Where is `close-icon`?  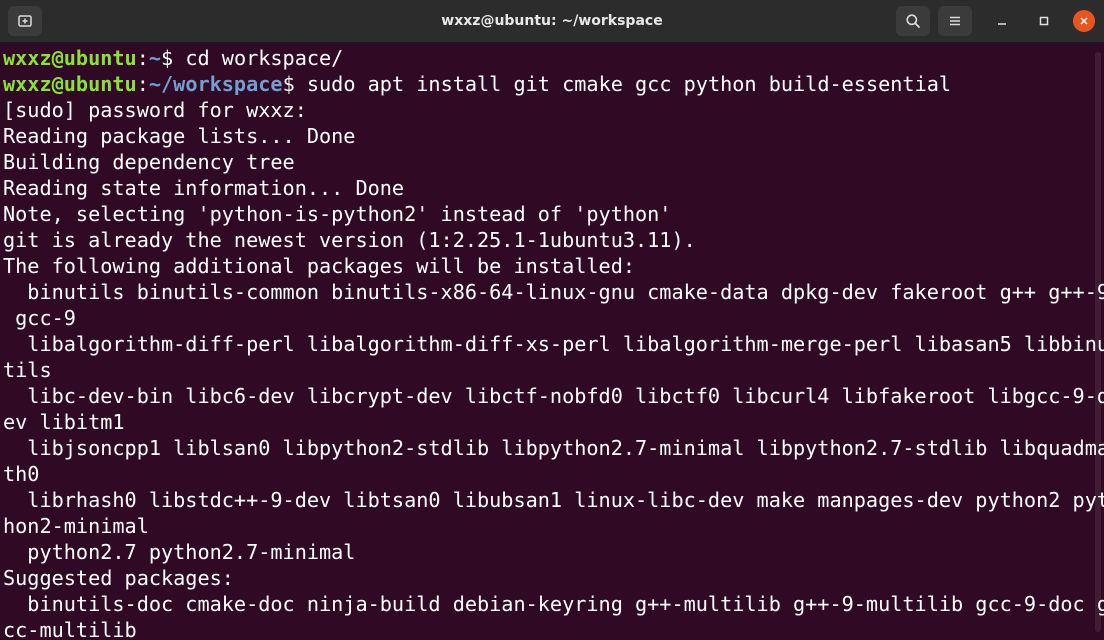 close-icon is located at coordinates (1084, 21).